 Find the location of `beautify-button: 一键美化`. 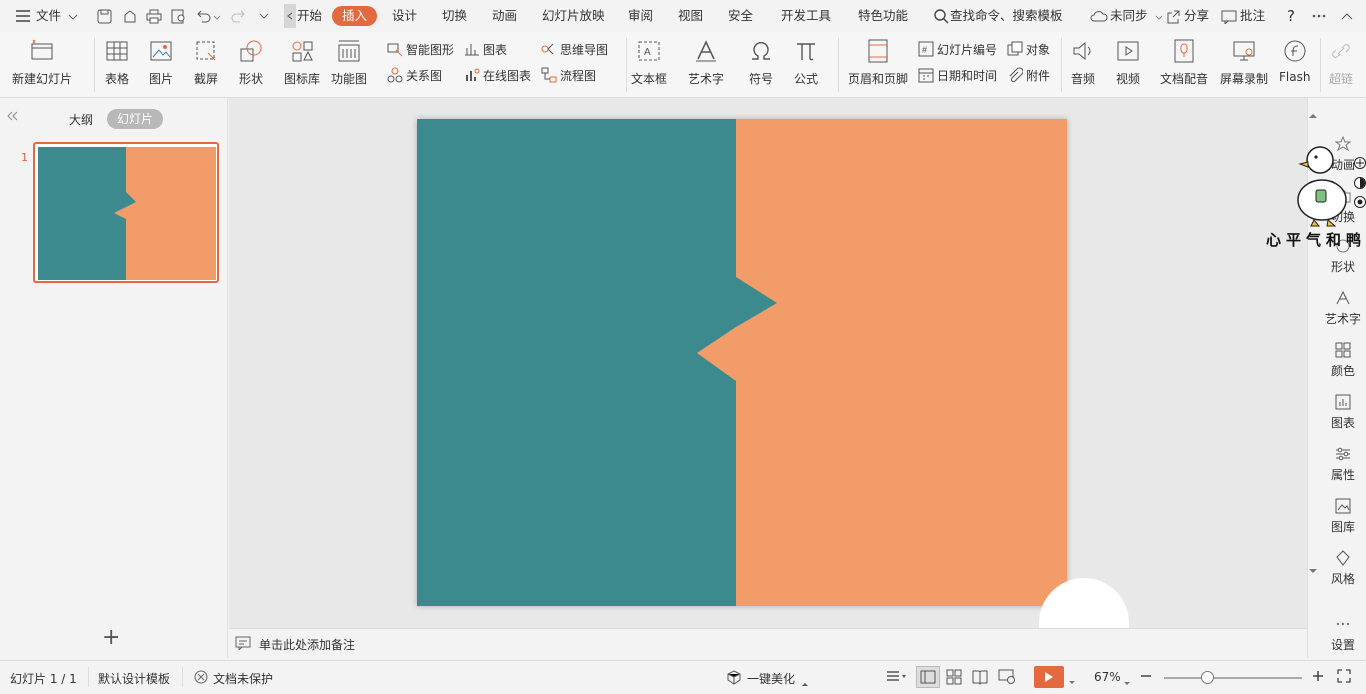

beautify-button: 一键美化 is located at coordinates (771, 678).